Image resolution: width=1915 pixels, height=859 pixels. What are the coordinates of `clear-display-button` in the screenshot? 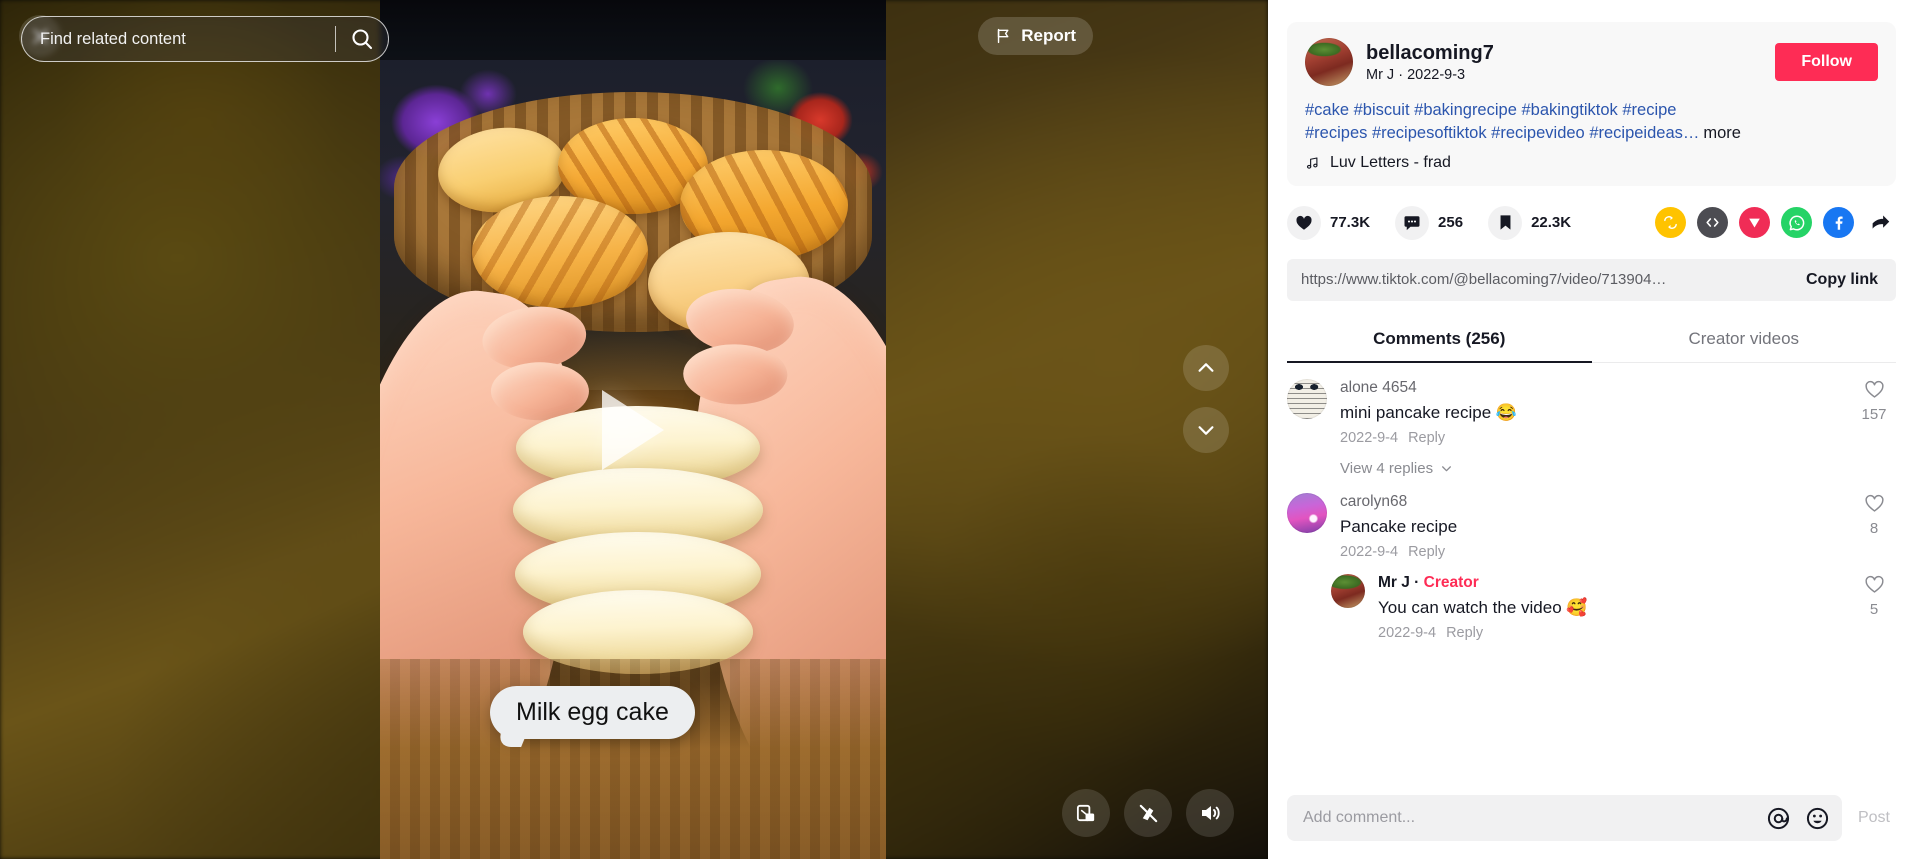 It's located at (1148, 813).